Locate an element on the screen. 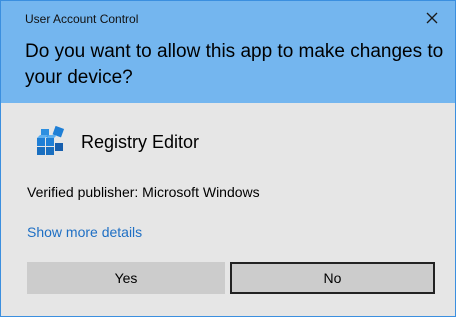 The height and width of the screenshot is (317, 456). registry-editor-icon is located at coordinates (51, 140).